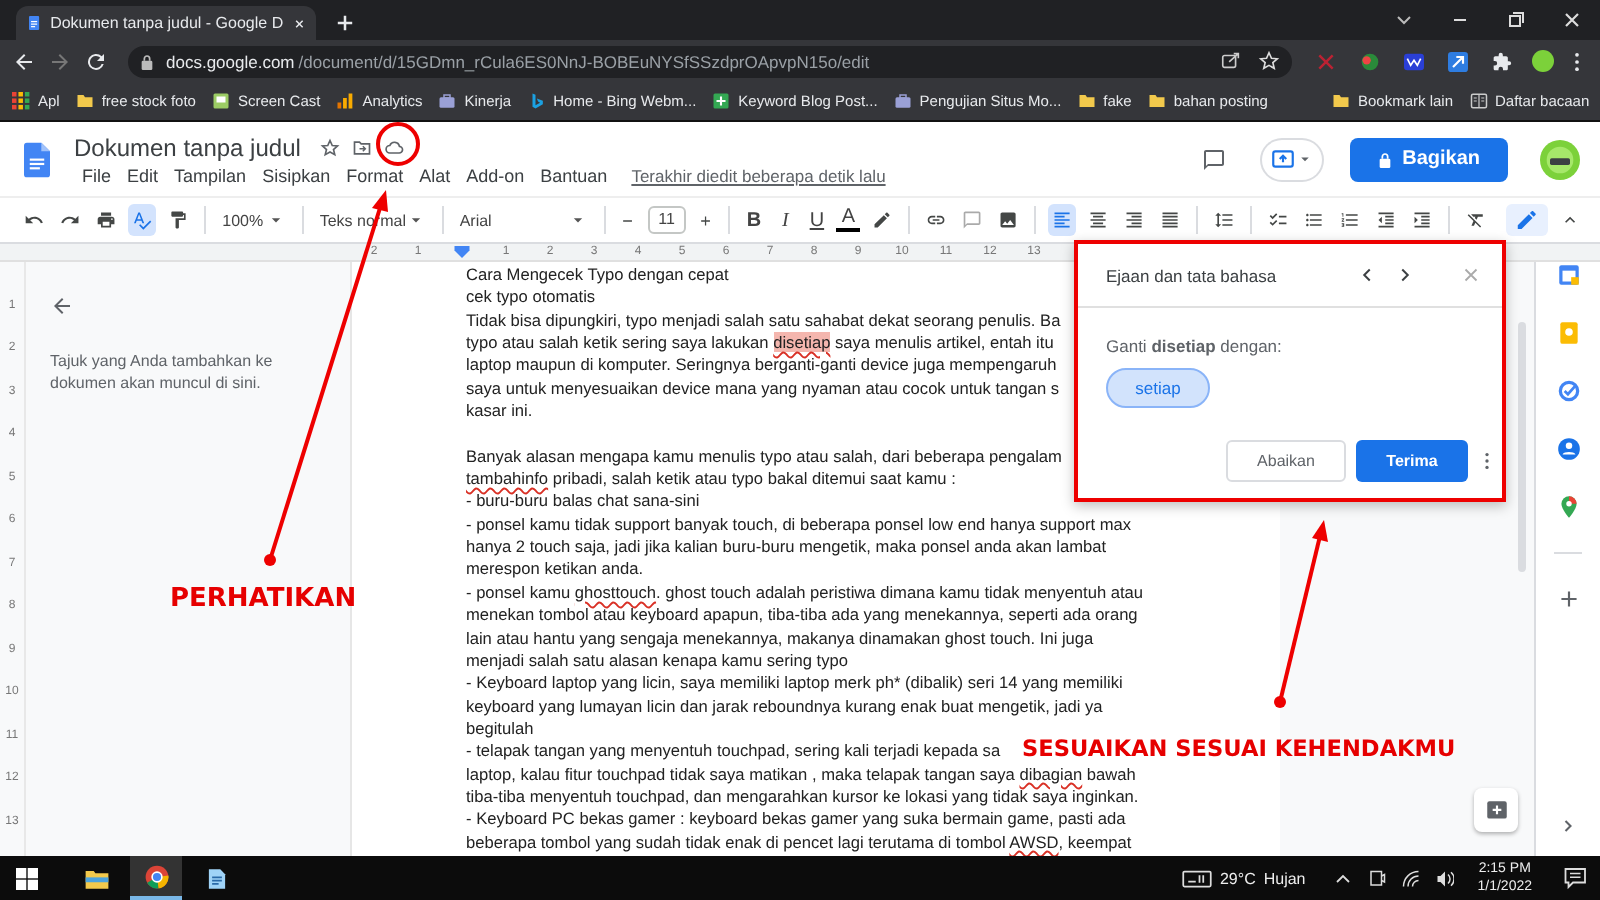 The image size is (1600, 900). What do you see at coordinates (754, 220) in the screenshot?
I see `format-button: B` at bounding box center [754, 220].